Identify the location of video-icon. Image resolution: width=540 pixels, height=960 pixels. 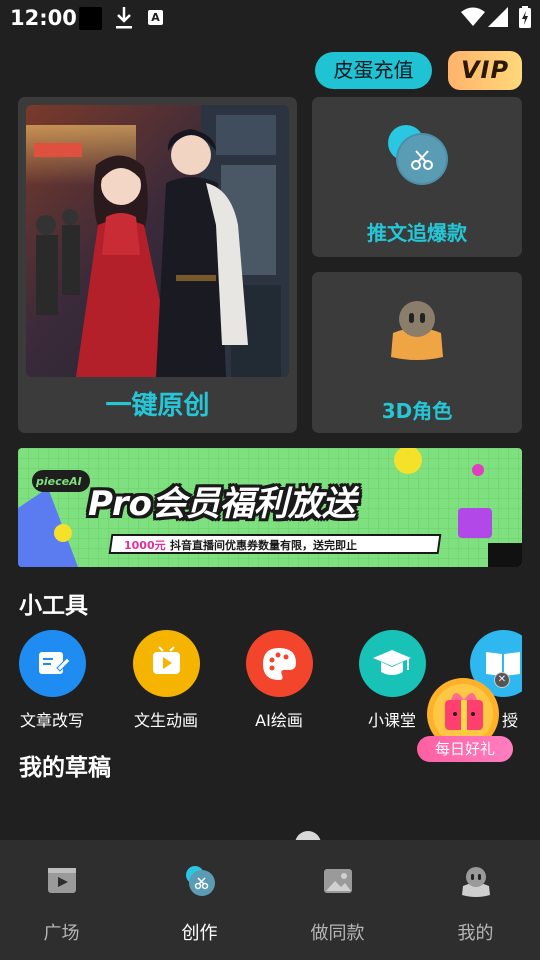
(166, 663).